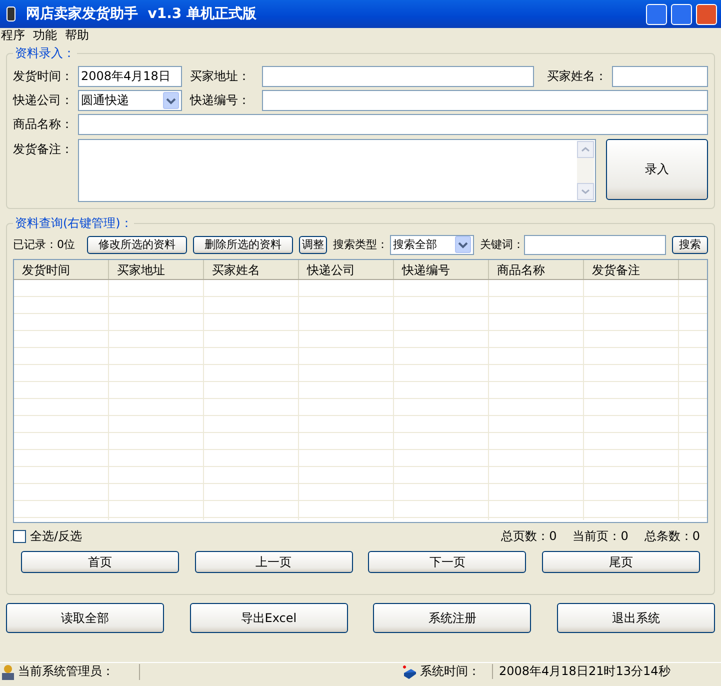 Image resolution: width=721 pixels, height=686 pixels. What do you see at coordinates (529, 536) in the screenshot?
I see `pager-info: 总页数：0` at bounding box center [529, 536].